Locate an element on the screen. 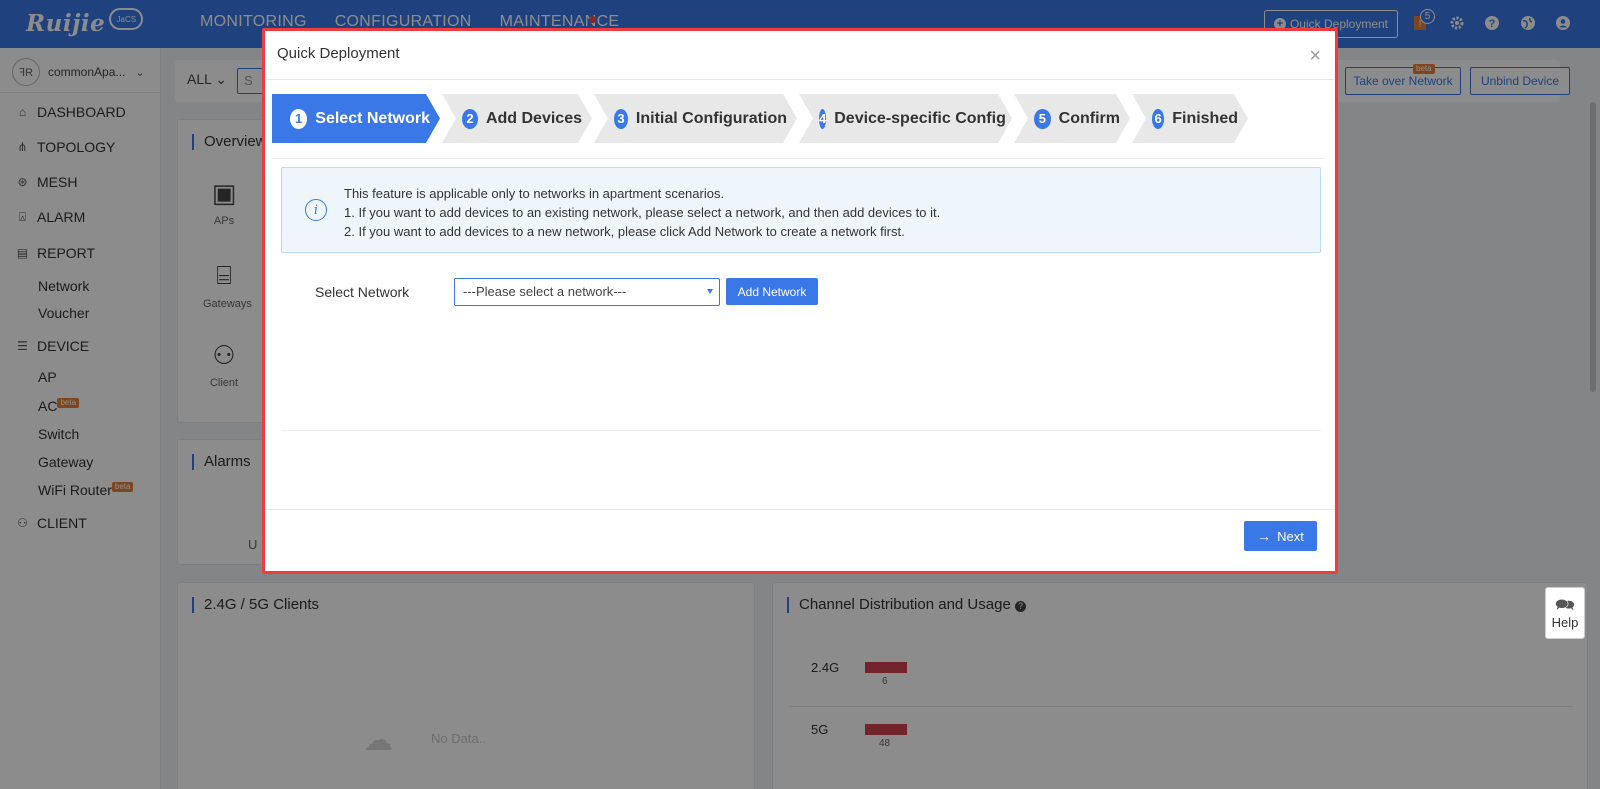 The image size is (1600, 789). content-divider is located at coordinates (801, 430).